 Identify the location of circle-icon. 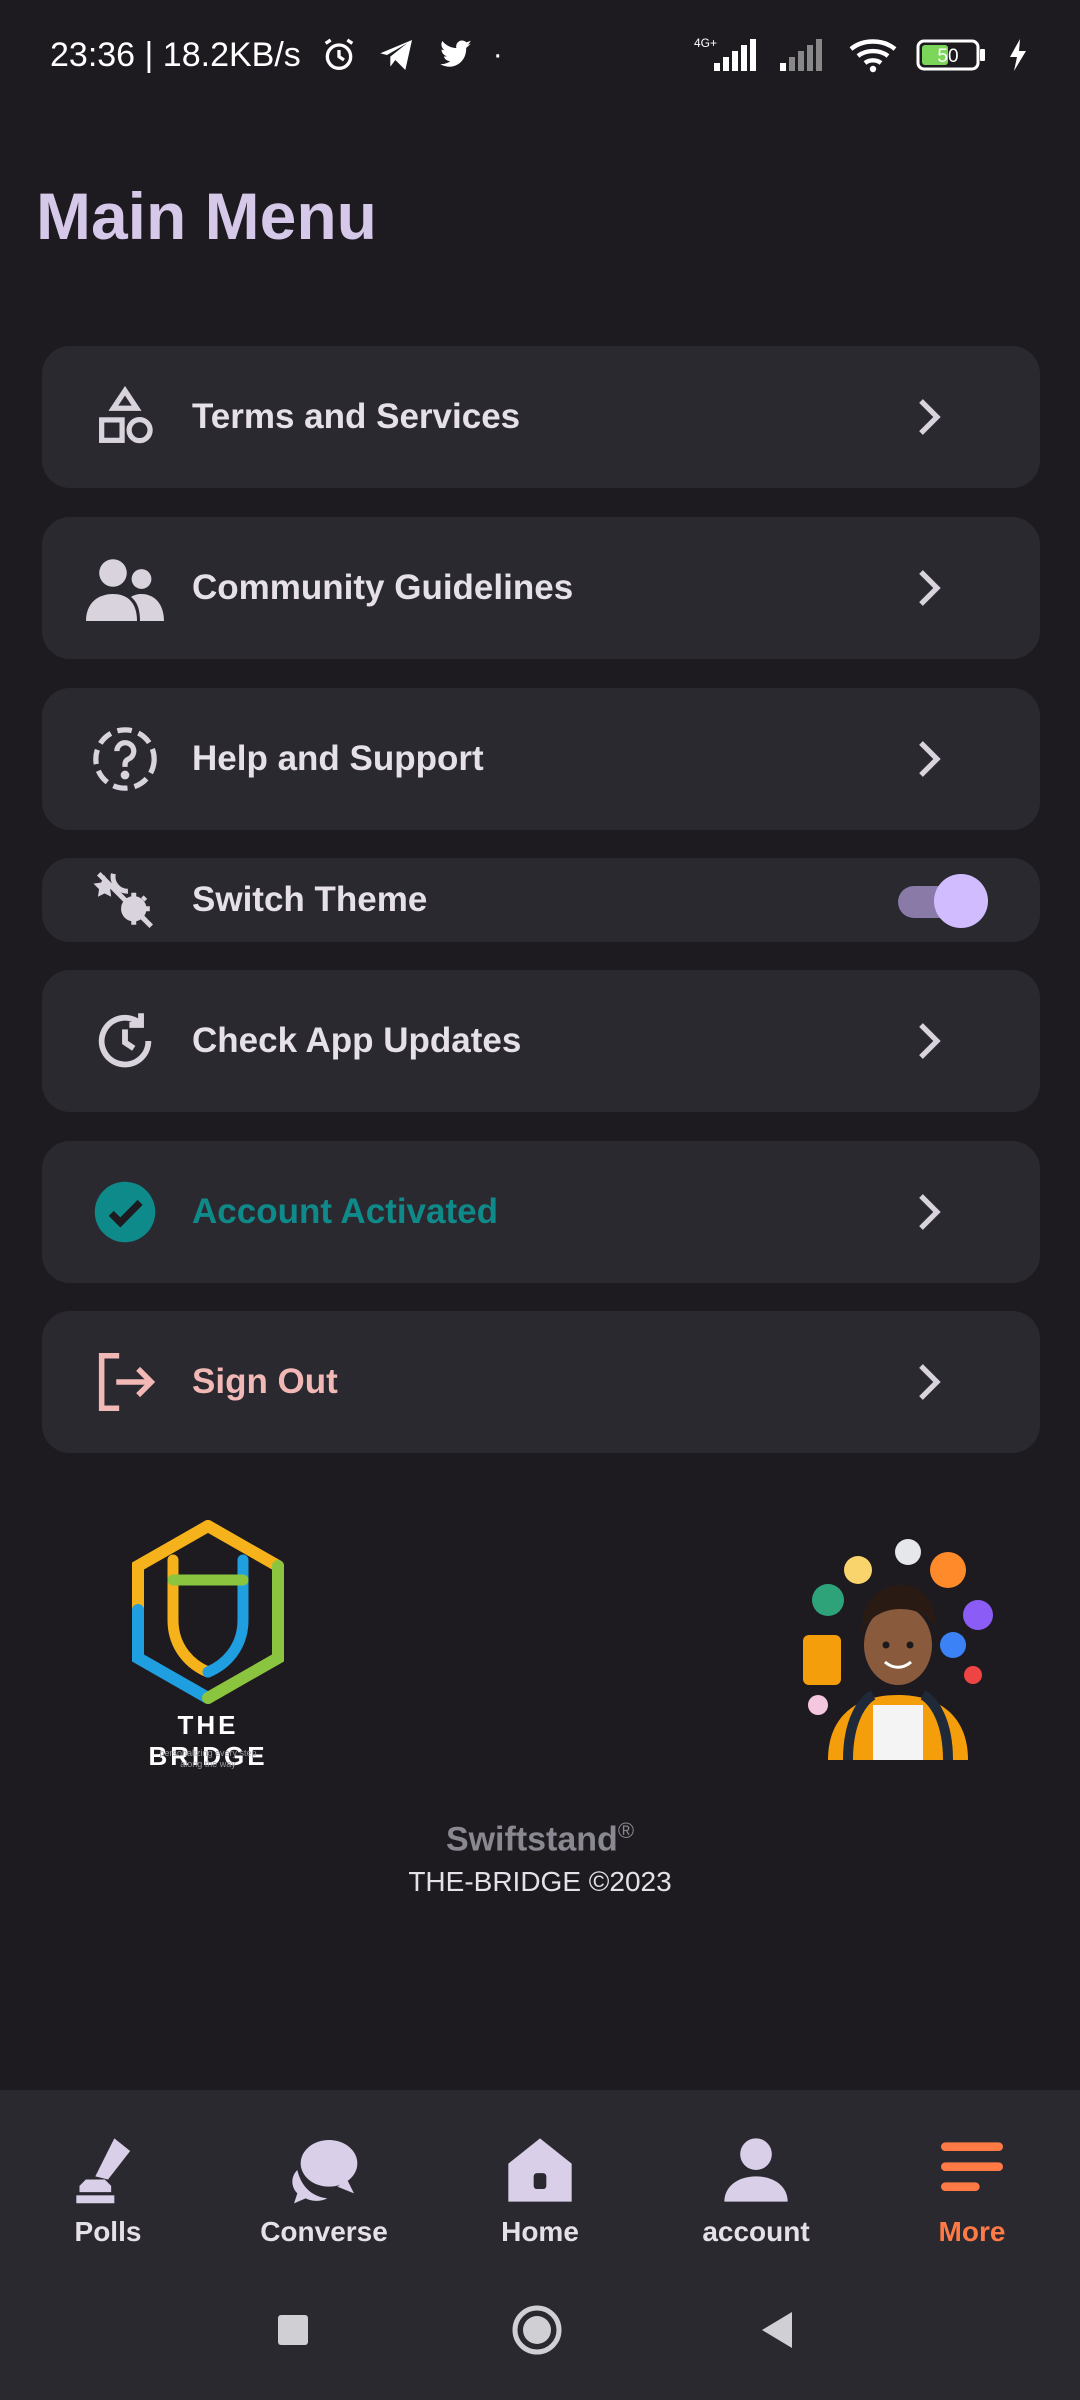
(537, 2330).